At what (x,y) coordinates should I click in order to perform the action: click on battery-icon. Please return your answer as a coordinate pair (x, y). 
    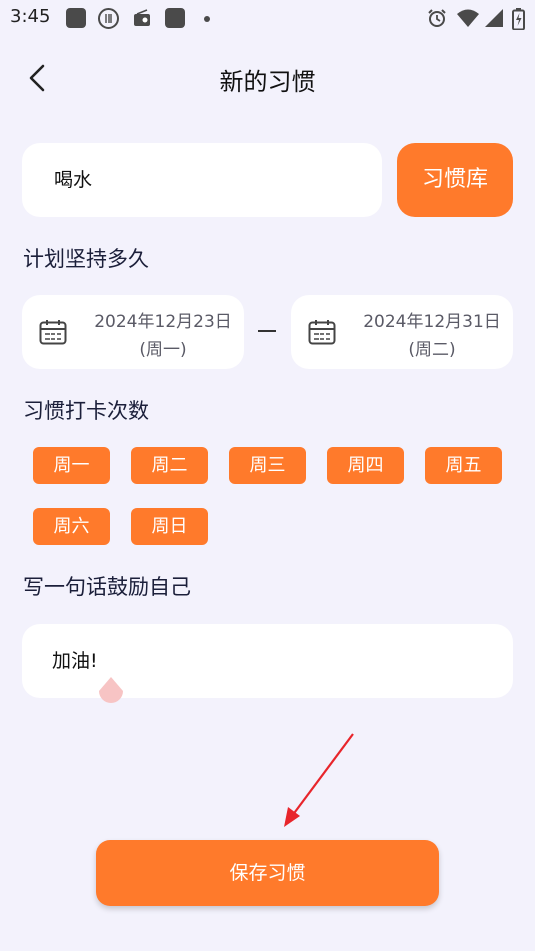
    Looking at the image, I should click on (518, 19).